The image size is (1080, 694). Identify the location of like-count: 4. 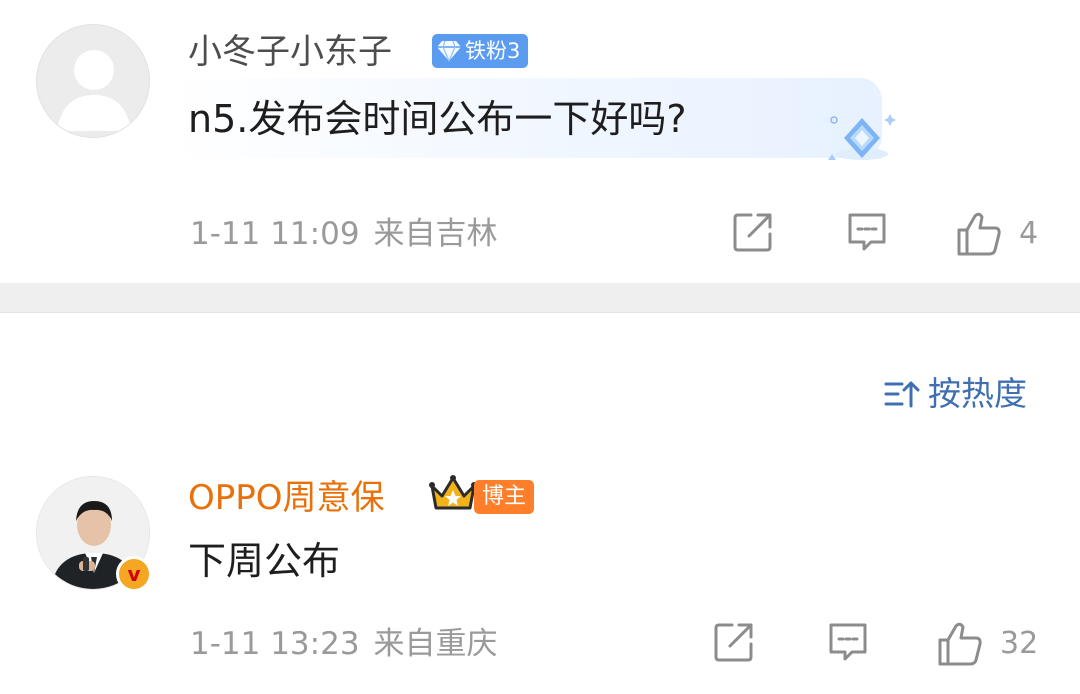
(1029, 233).